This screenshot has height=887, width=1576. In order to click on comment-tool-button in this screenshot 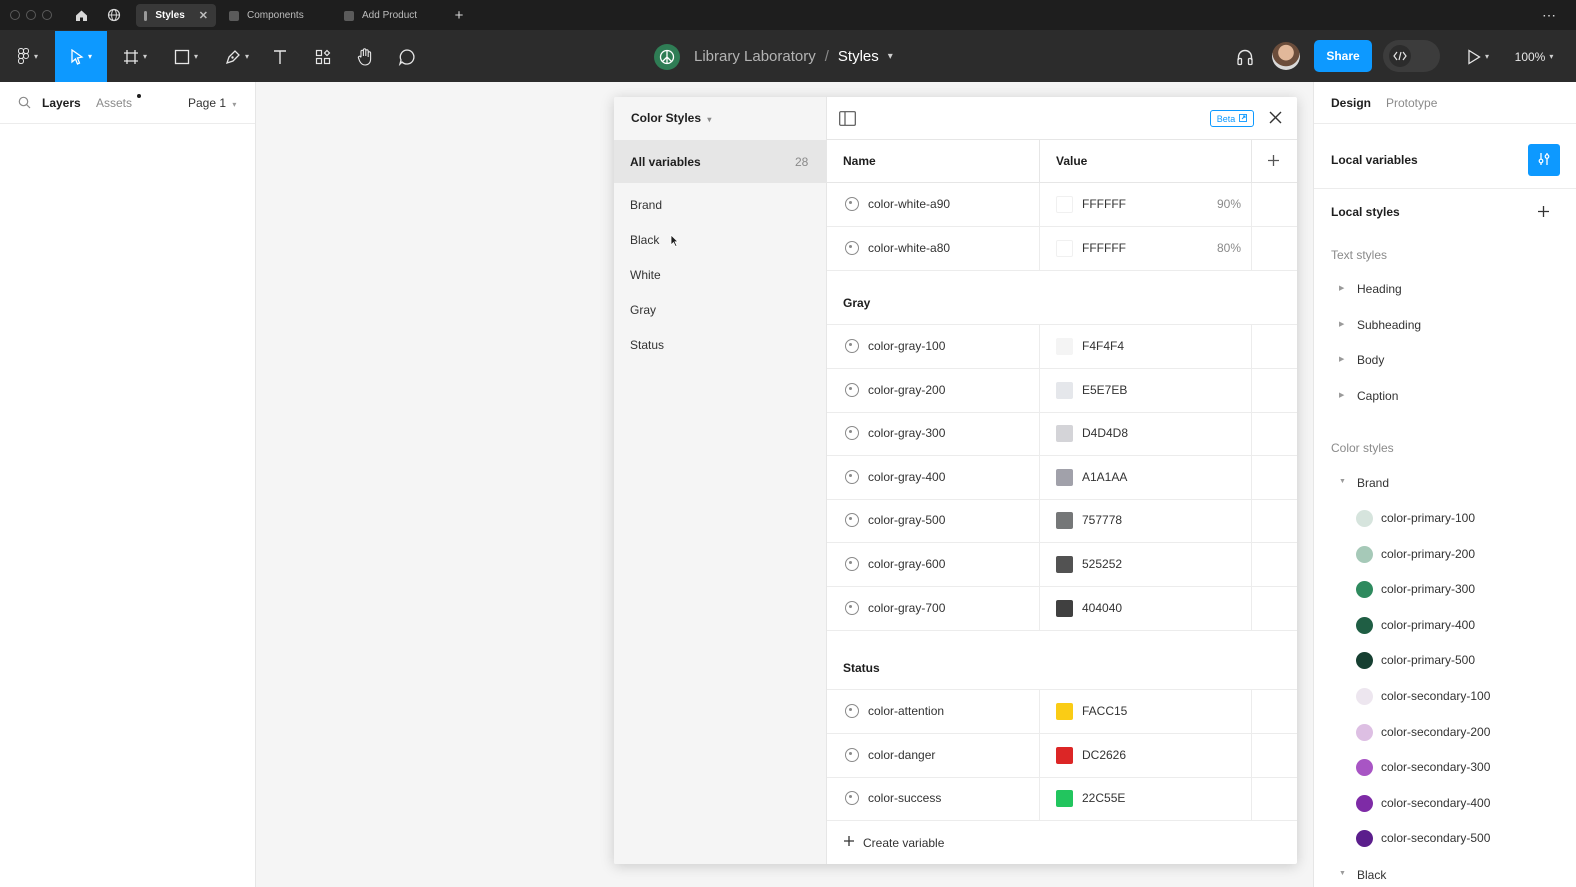, I will do `click(407, 56)`.